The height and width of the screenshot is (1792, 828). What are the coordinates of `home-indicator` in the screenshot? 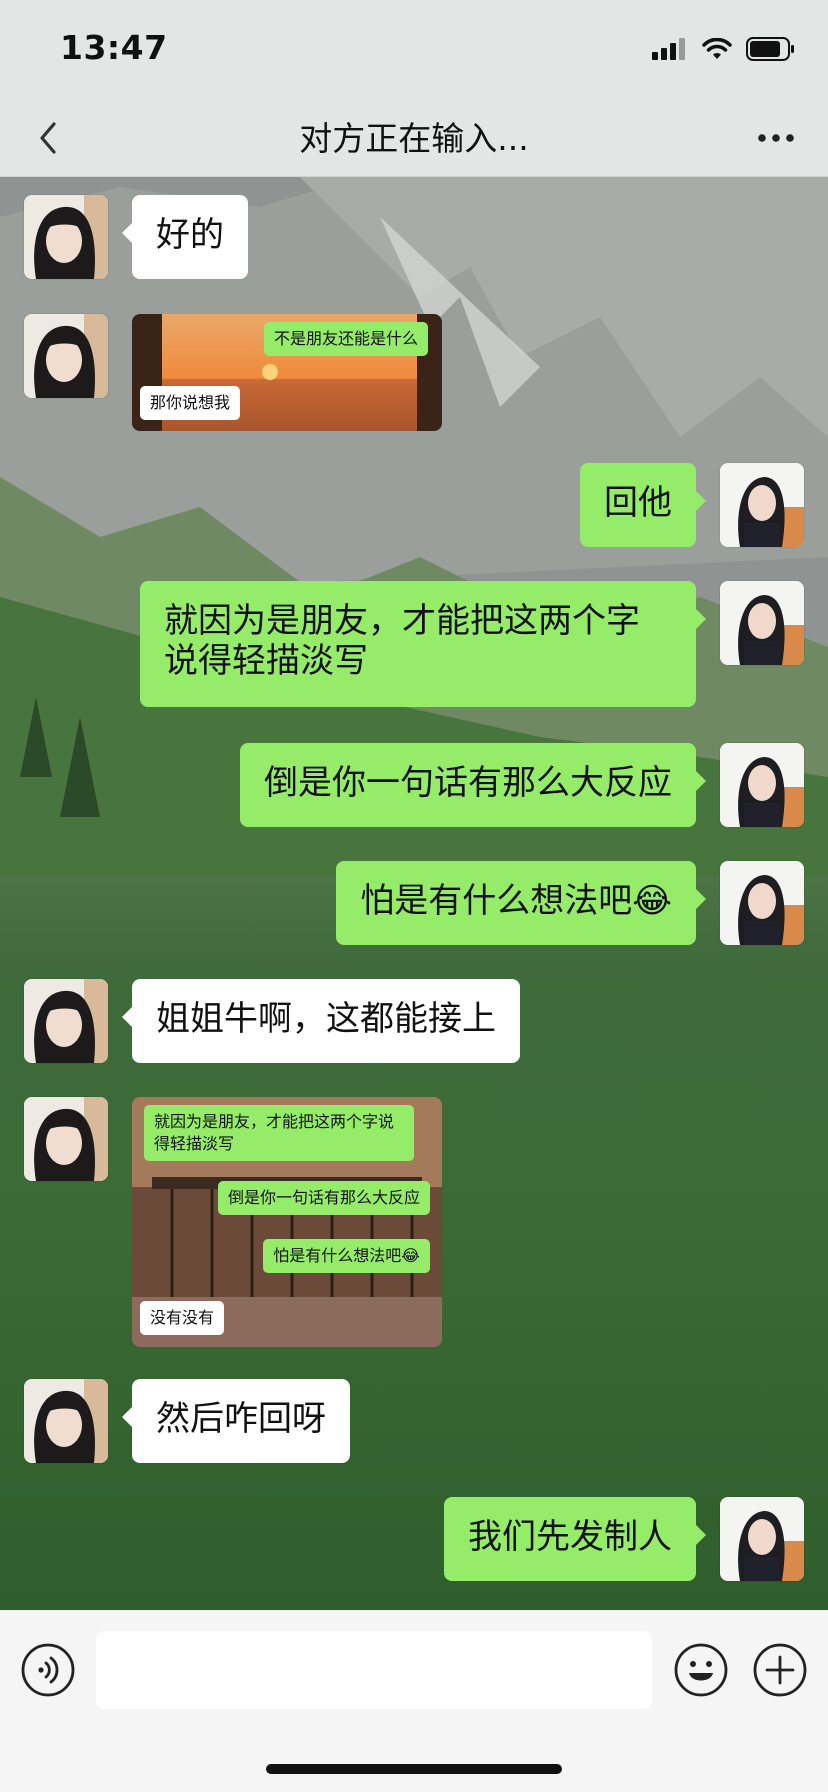 It's located at (414, 1769).